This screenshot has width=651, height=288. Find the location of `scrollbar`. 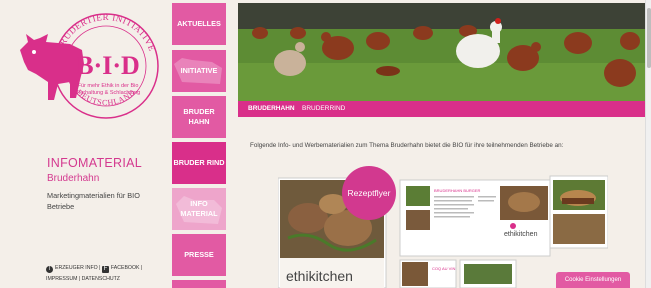

scrollbar is located at coordinates (648, 144).